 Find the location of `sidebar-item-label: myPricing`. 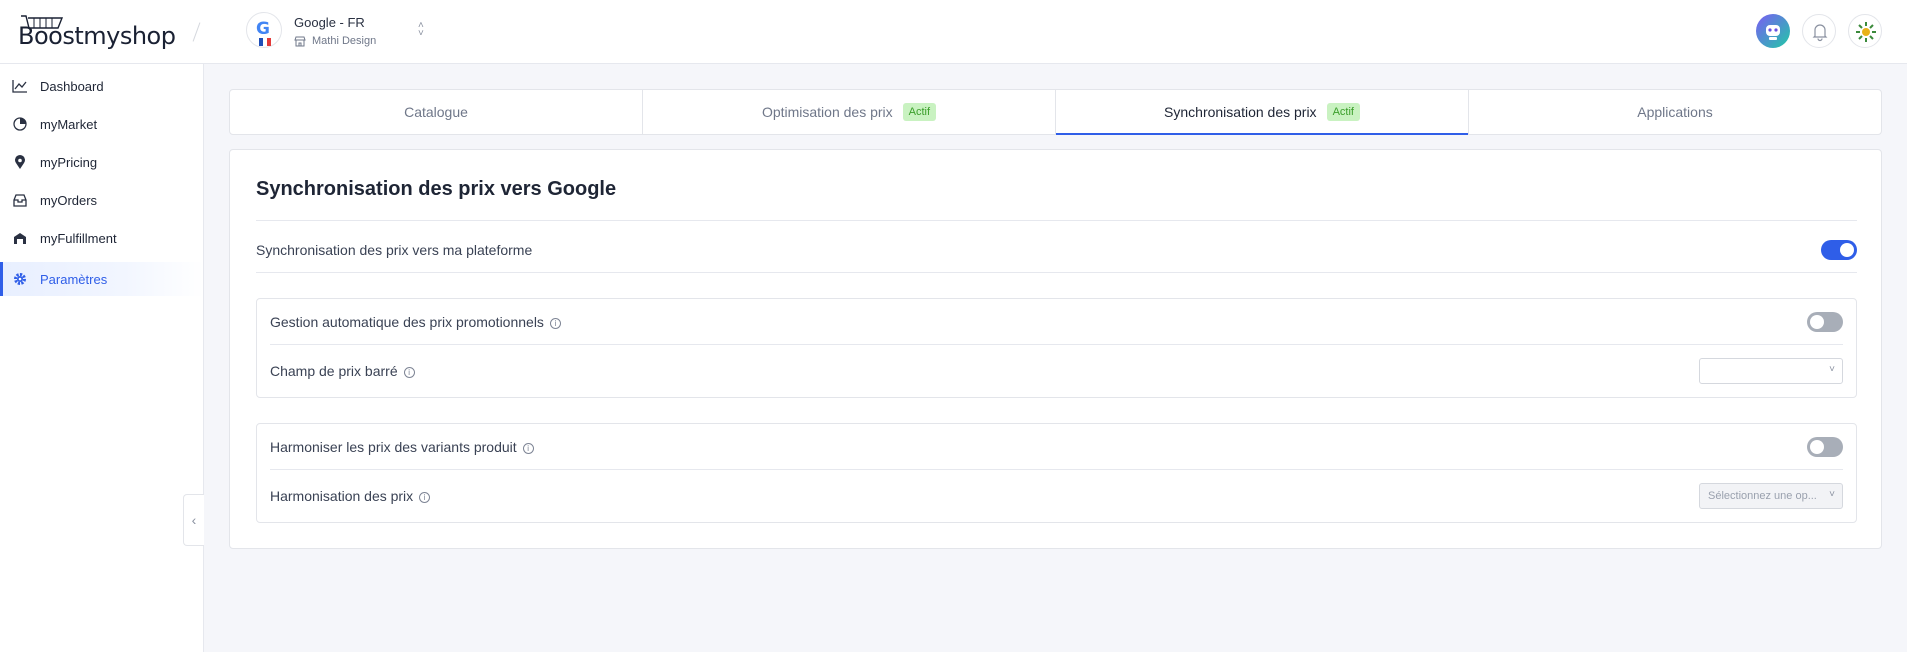

sidebar-item-label: myPricing is located at coordinates (69, 162).